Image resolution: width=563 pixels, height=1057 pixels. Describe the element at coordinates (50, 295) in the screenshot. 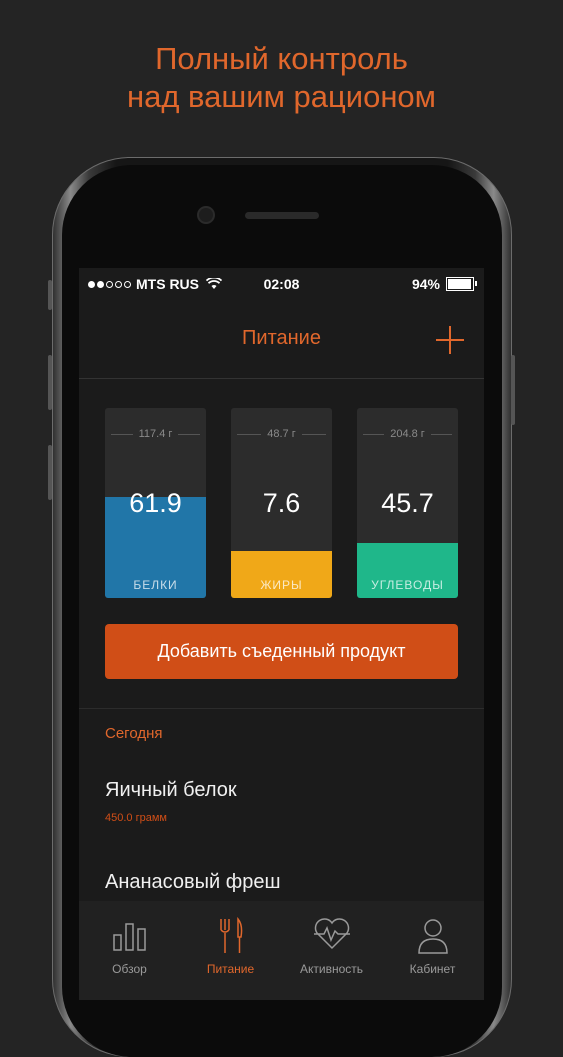

I see `side-button-mute` at that location.